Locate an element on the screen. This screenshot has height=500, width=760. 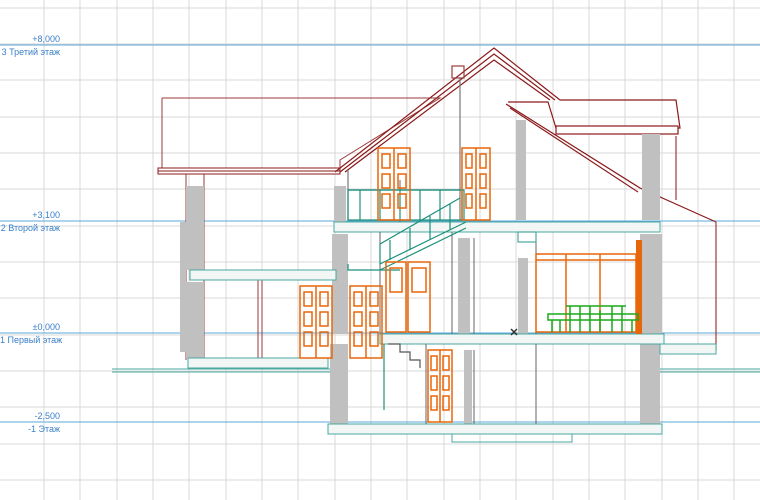
level-value-basement: -2,500 is located at coordinates (30, 416).